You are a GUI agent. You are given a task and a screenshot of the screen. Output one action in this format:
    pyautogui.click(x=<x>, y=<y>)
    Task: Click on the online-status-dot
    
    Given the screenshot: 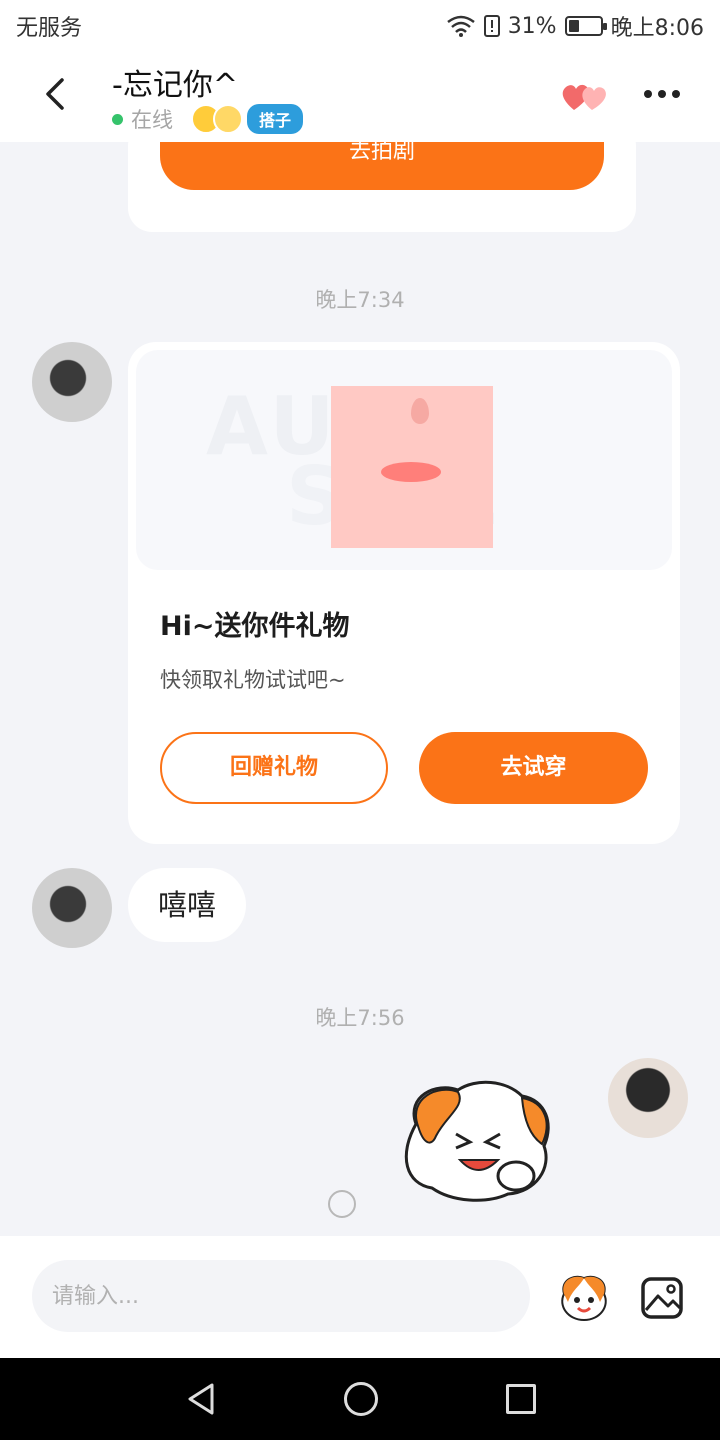 What is the action you would take?
    pyautogui.click(x=117, y=119)
    